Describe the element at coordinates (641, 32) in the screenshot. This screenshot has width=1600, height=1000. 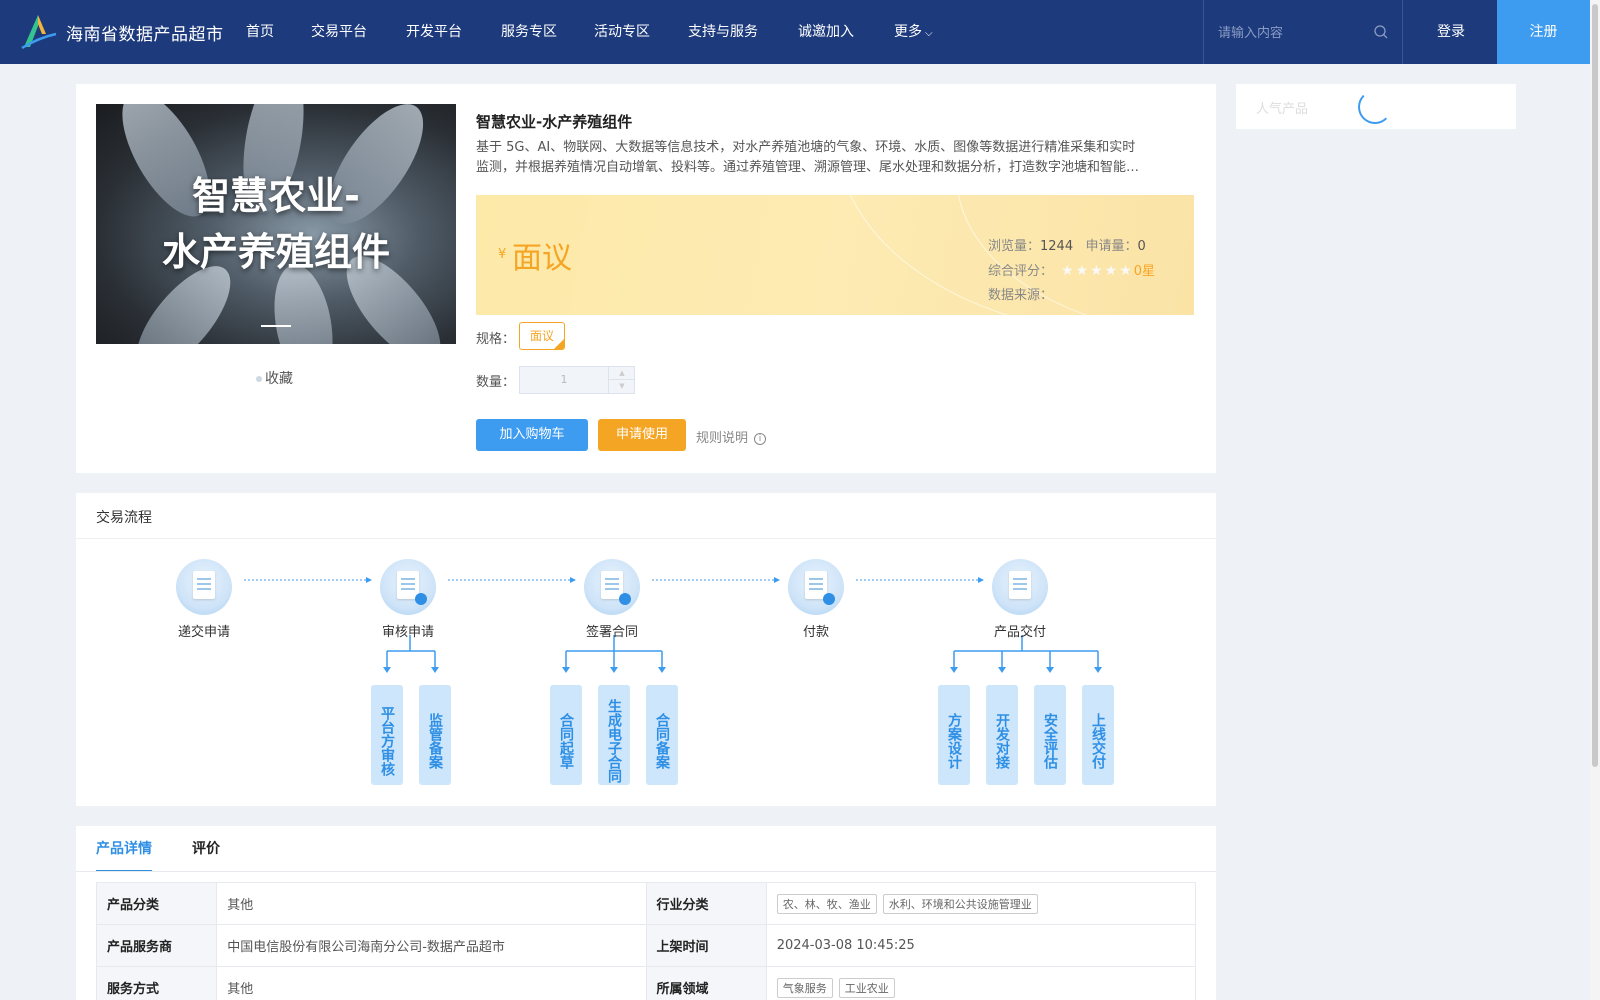
I see `nav-activity-zone: 活动专区` at that location.